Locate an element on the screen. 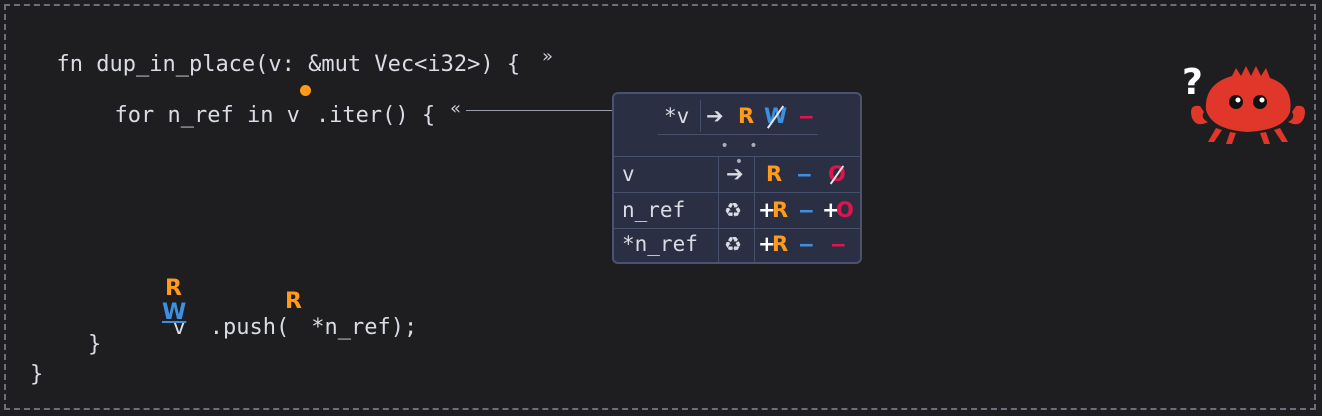 This screenshot has height=416, width=1322. borrow-point-dot is located at coordinates (305, 90).